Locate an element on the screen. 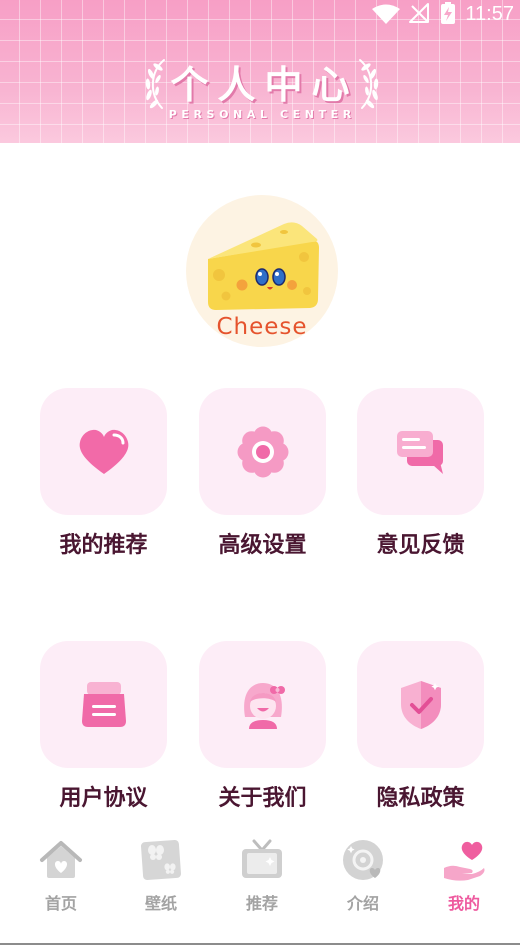 The height and width of the screenshot is (945, 520). jar-document-icon is located at coordinates (103, 704).